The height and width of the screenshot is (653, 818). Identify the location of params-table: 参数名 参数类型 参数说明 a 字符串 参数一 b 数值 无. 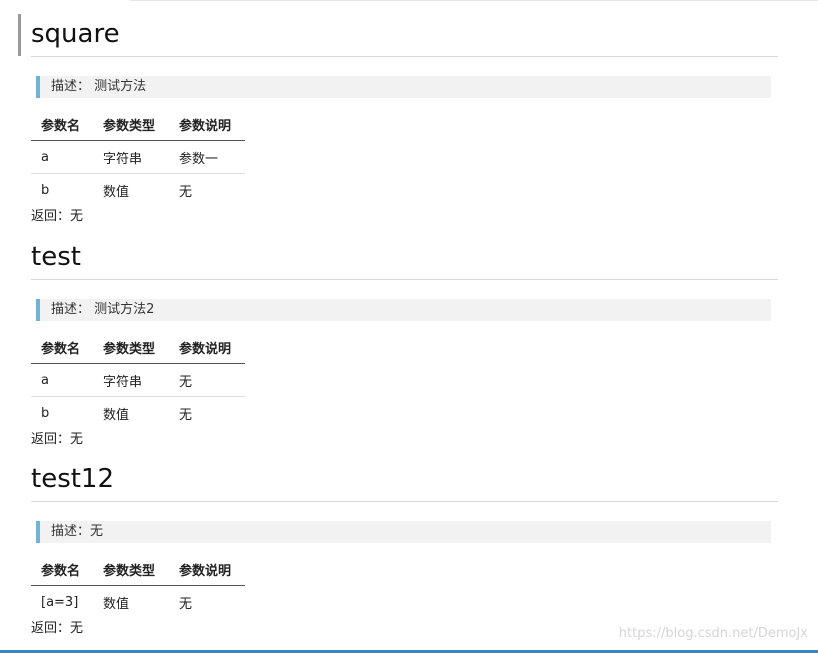
(138, 157).